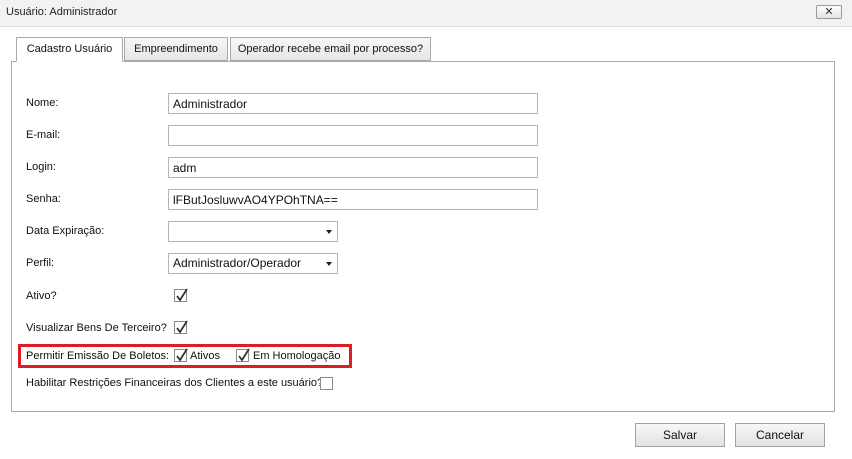 Image resolution: width=852 pixels, height=459 pixels. I want to click on nome-label: Nome:, so click(42, 103).